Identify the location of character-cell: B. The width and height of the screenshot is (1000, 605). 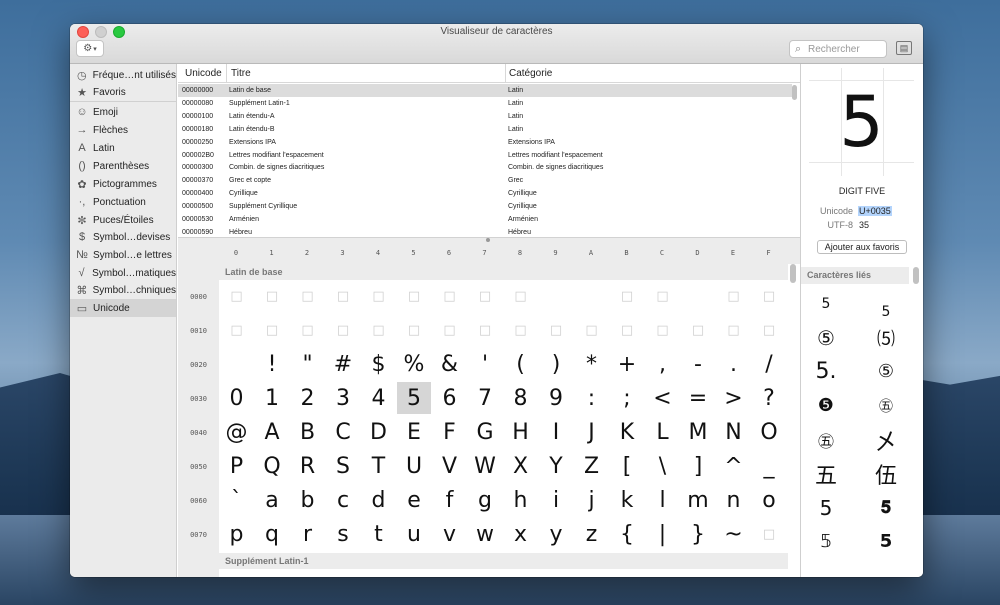
(308, 432).